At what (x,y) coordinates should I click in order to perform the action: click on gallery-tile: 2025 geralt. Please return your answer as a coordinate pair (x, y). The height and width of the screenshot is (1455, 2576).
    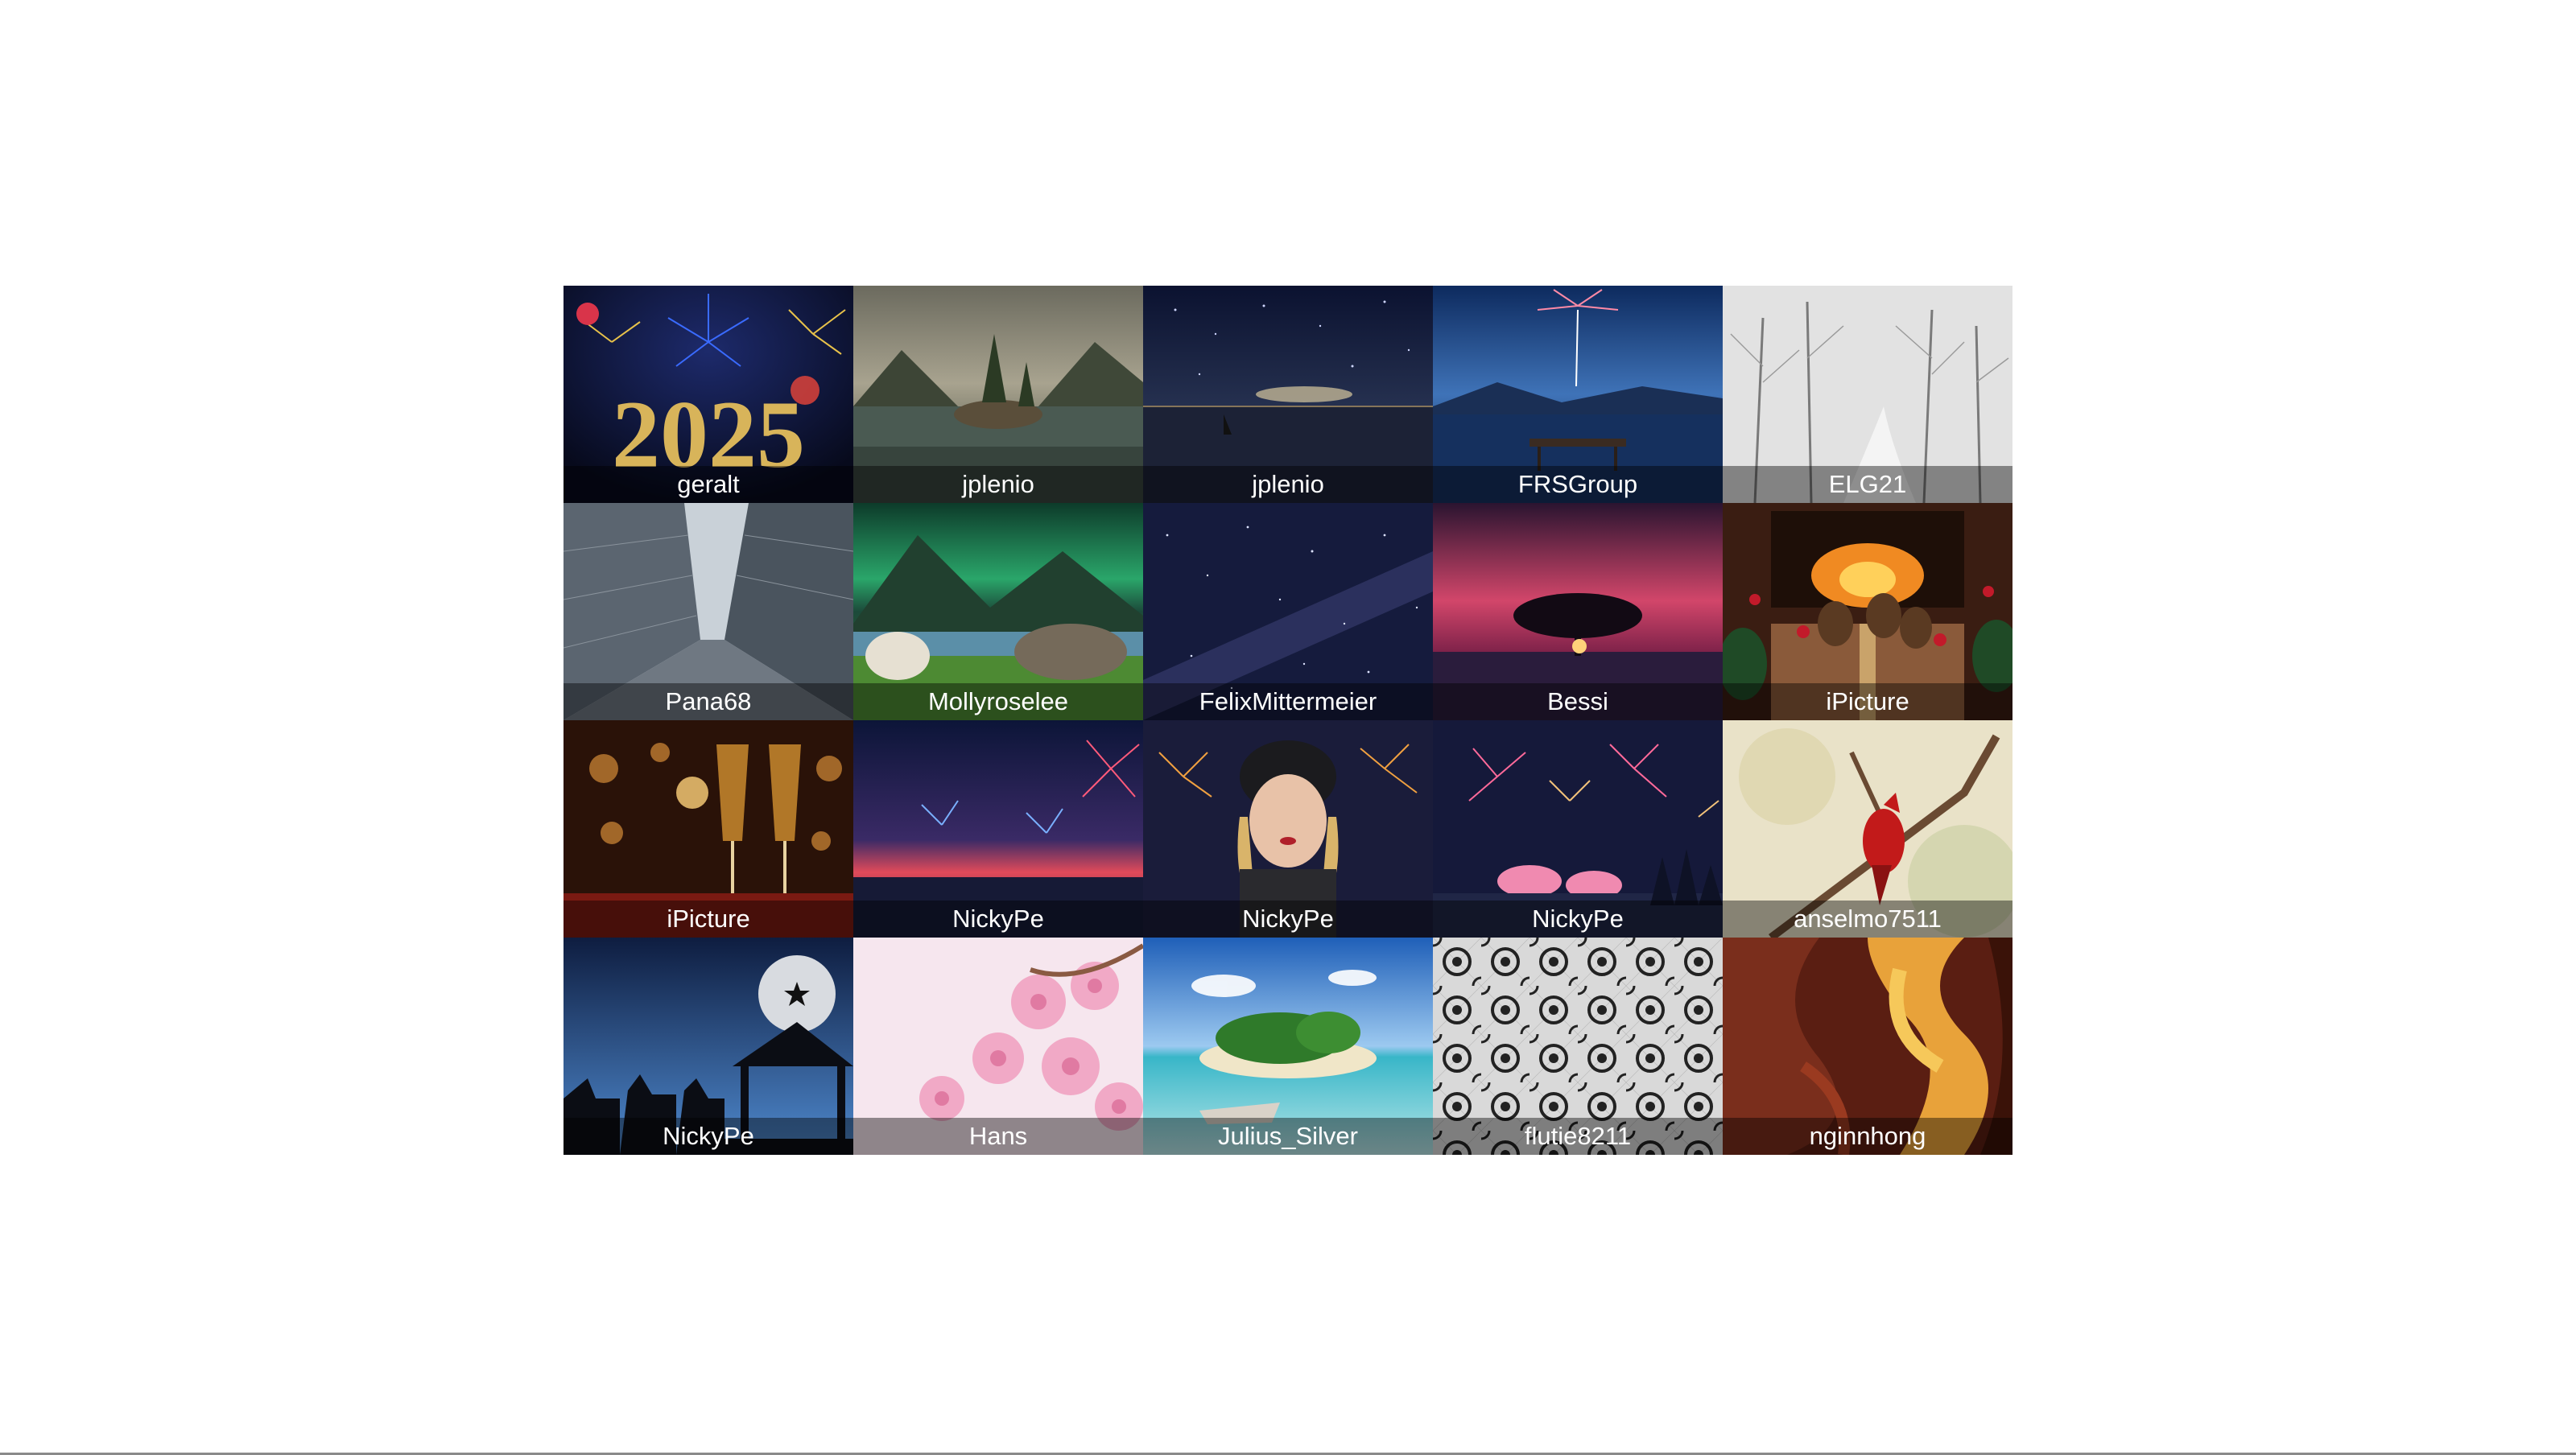
    Looking at the image, I should click on (708, 394).